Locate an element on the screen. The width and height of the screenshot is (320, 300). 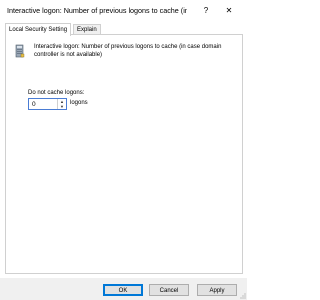
logon-count-value: 0 is located at coordinates (34, 104).